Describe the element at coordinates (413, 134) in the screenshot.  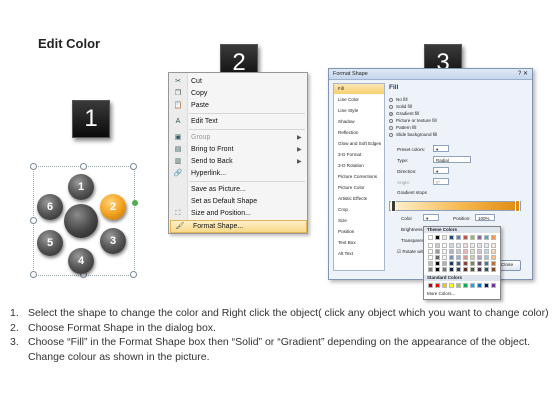
I see `radio-slide-background-fill: Slide background fill` at that location.